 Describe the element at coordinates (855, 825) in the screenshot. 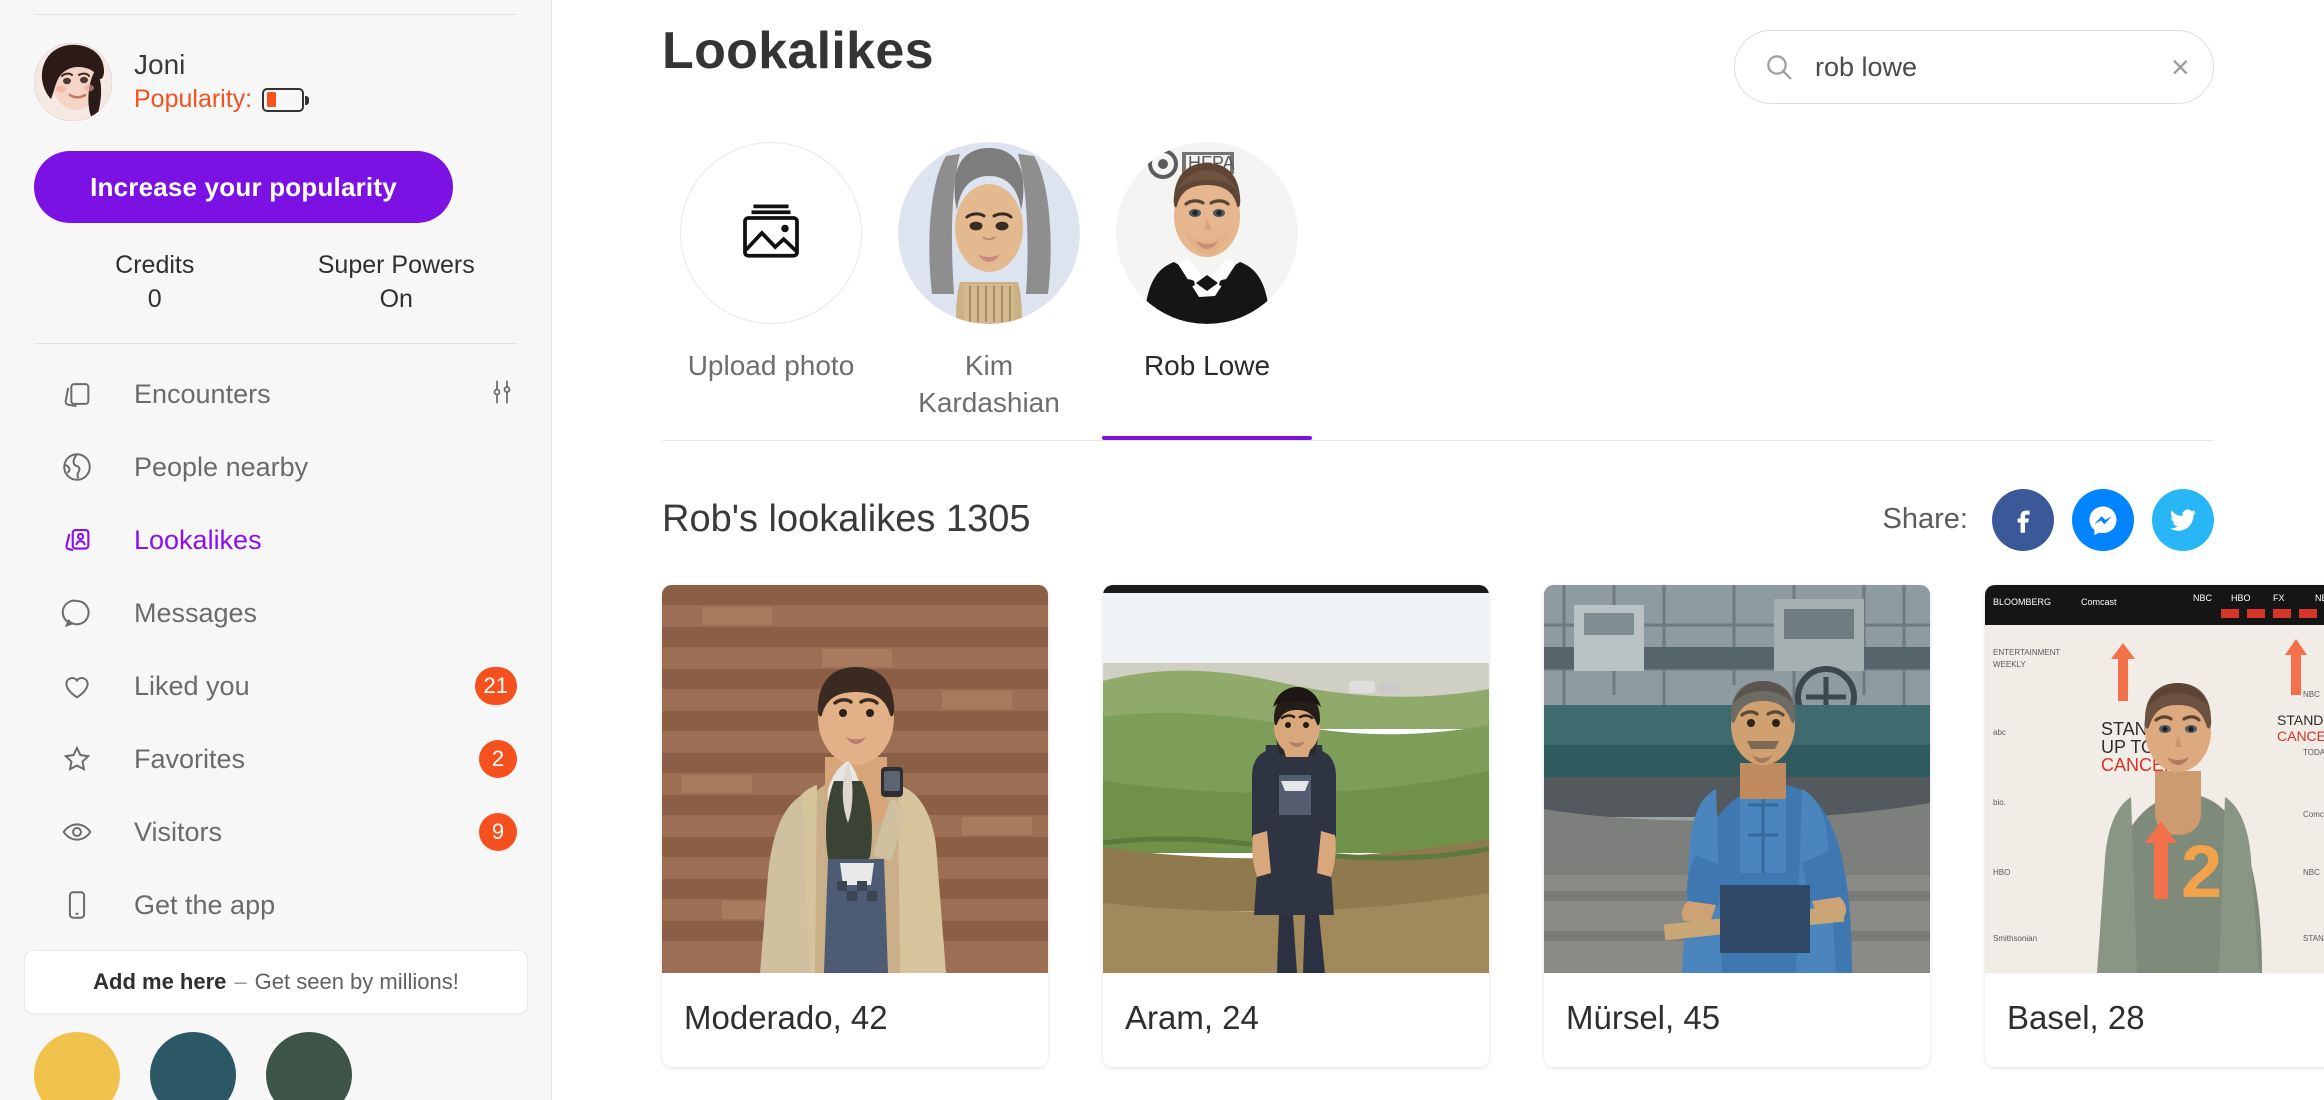

I see `lookalike-card: Moderado, 42` at that location.